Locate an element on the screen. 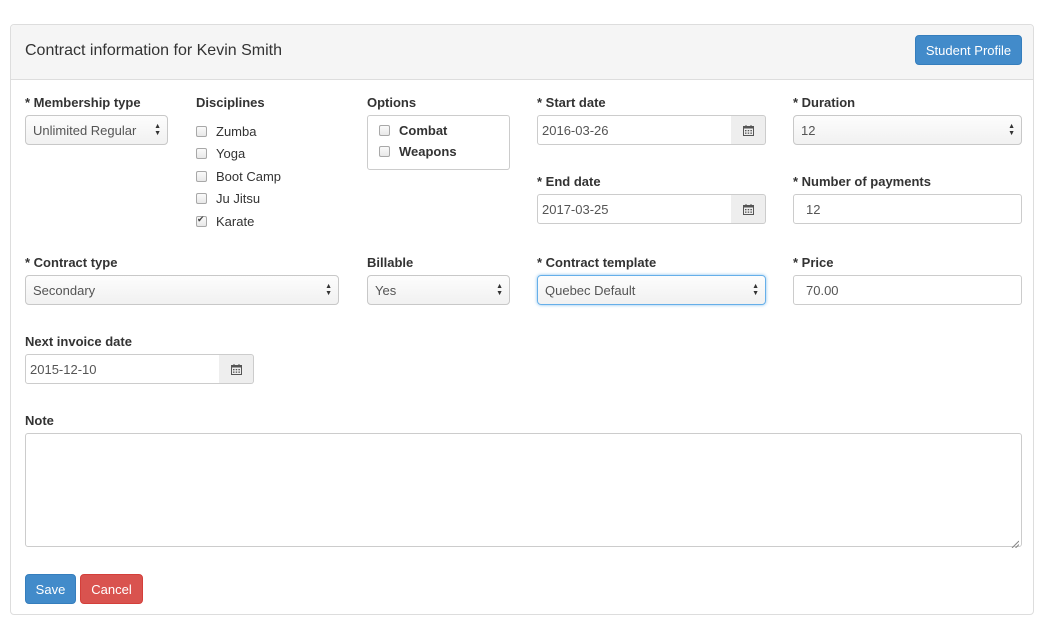  disciplines-label: Disciplines is located at coordinates (230, 102).